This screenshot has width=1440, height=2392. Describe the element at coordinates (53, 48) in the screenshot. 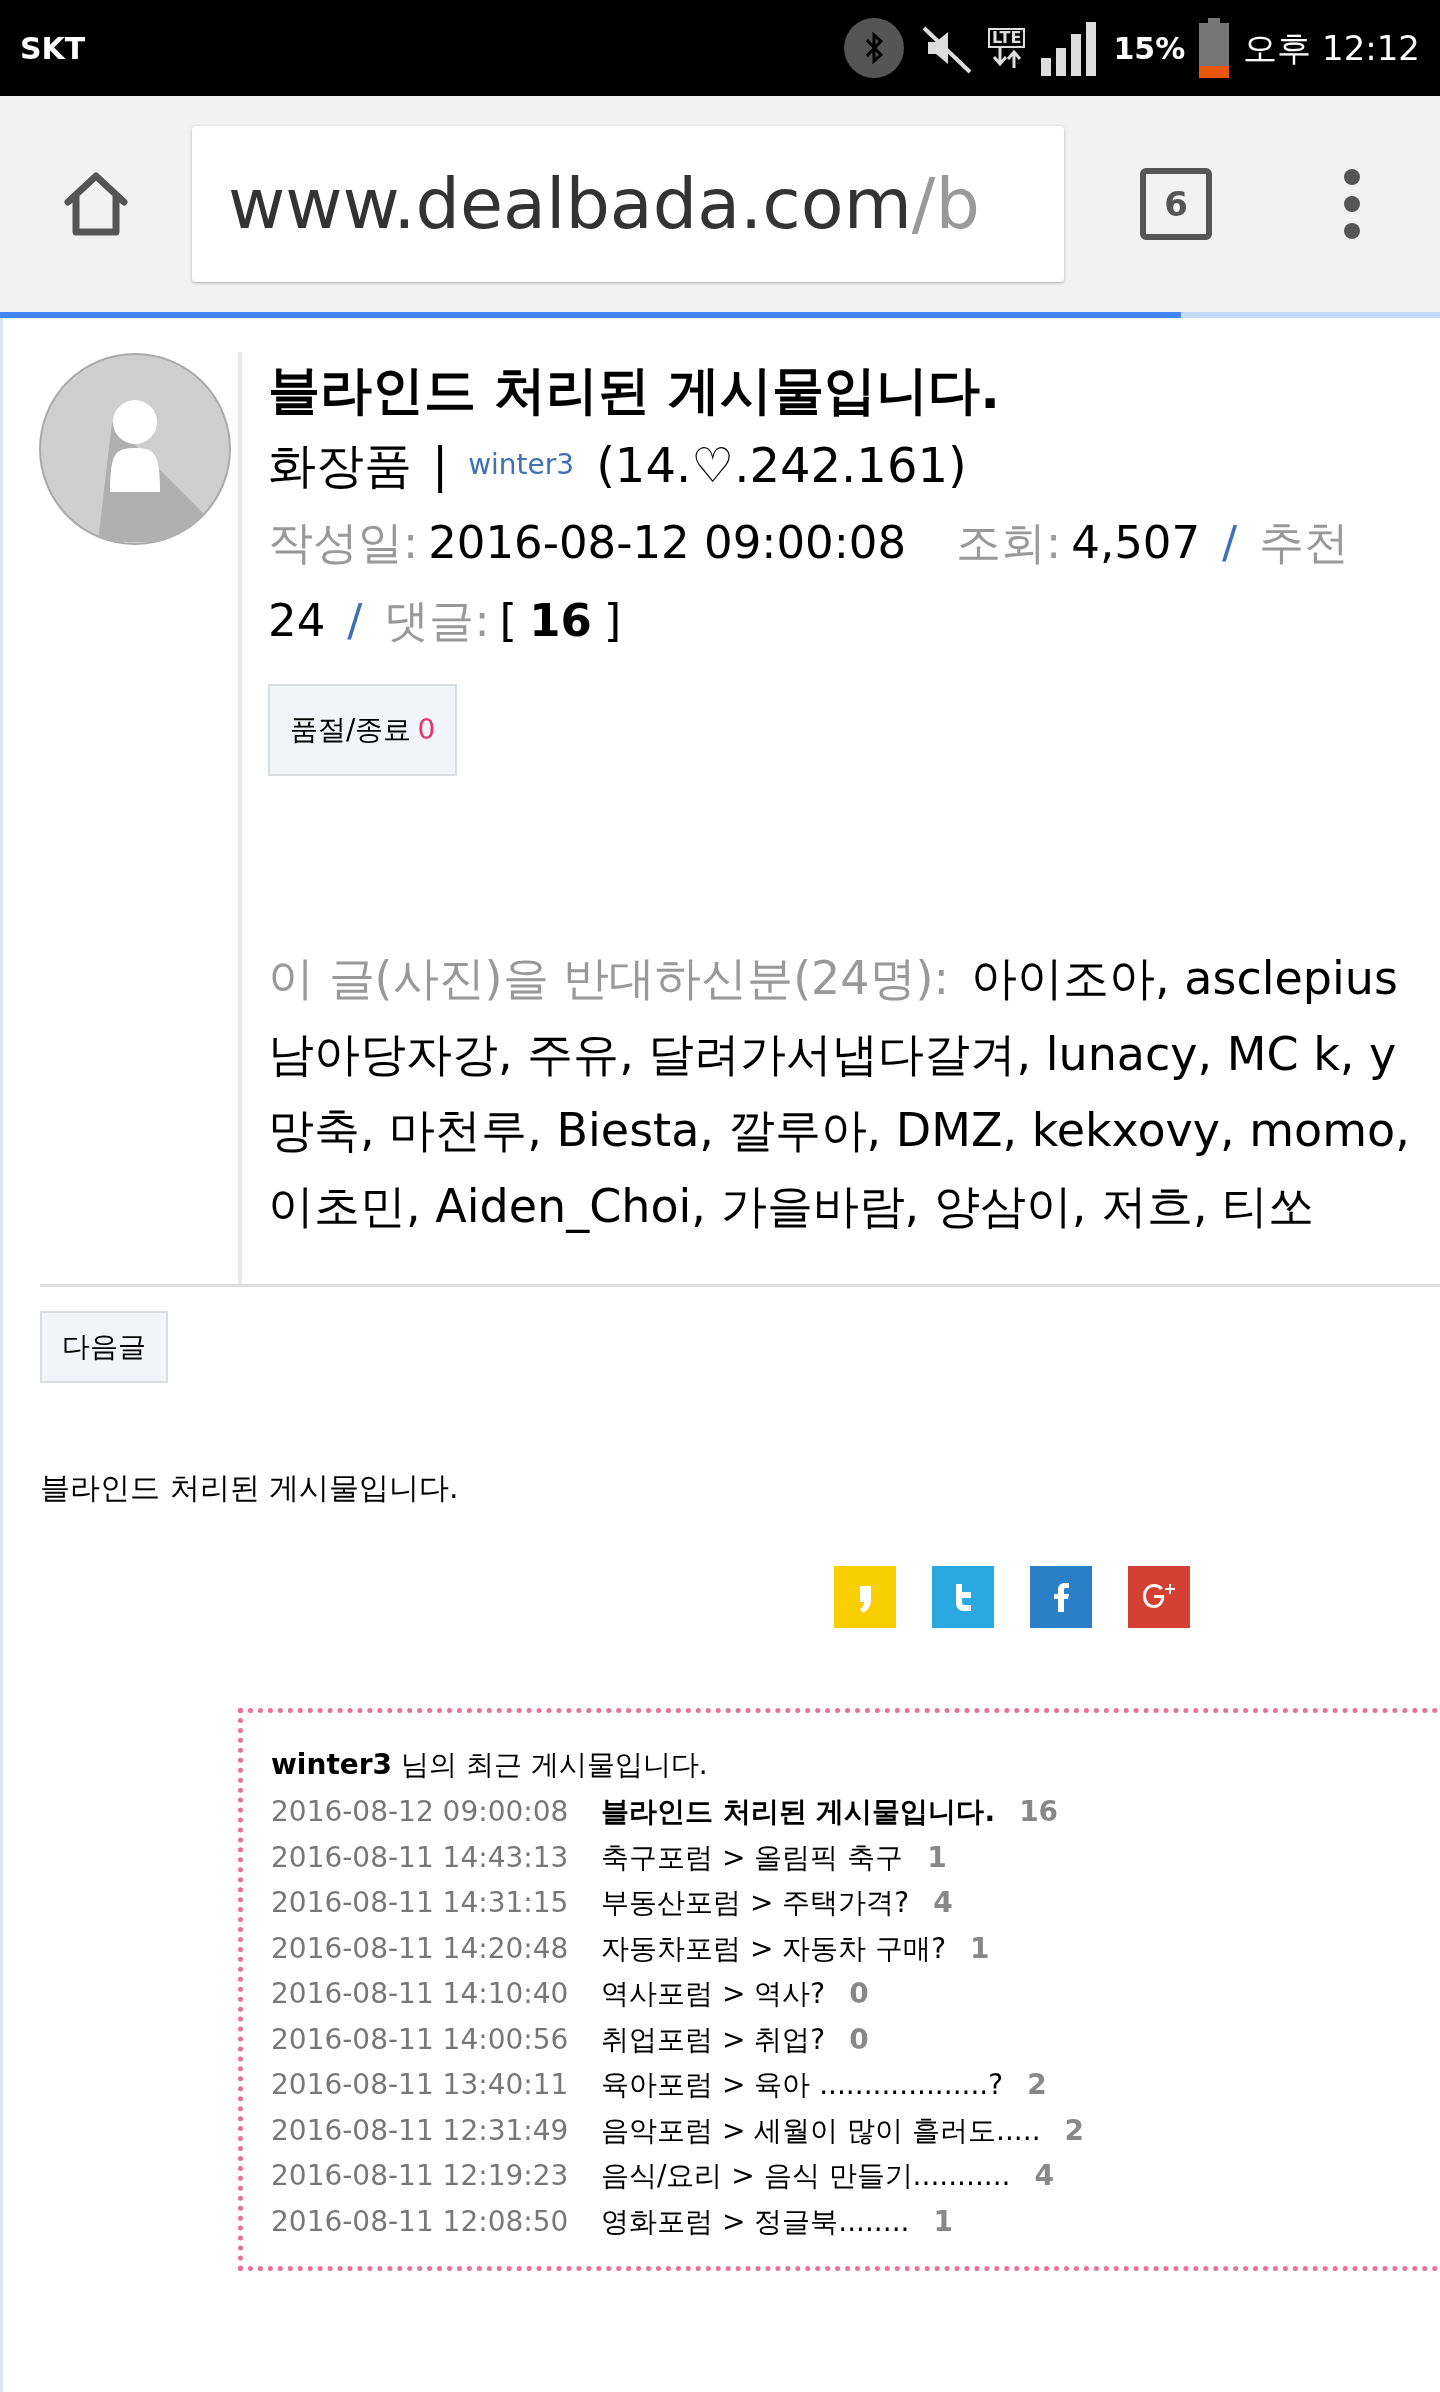

I see `carrier: SKT` at that location.